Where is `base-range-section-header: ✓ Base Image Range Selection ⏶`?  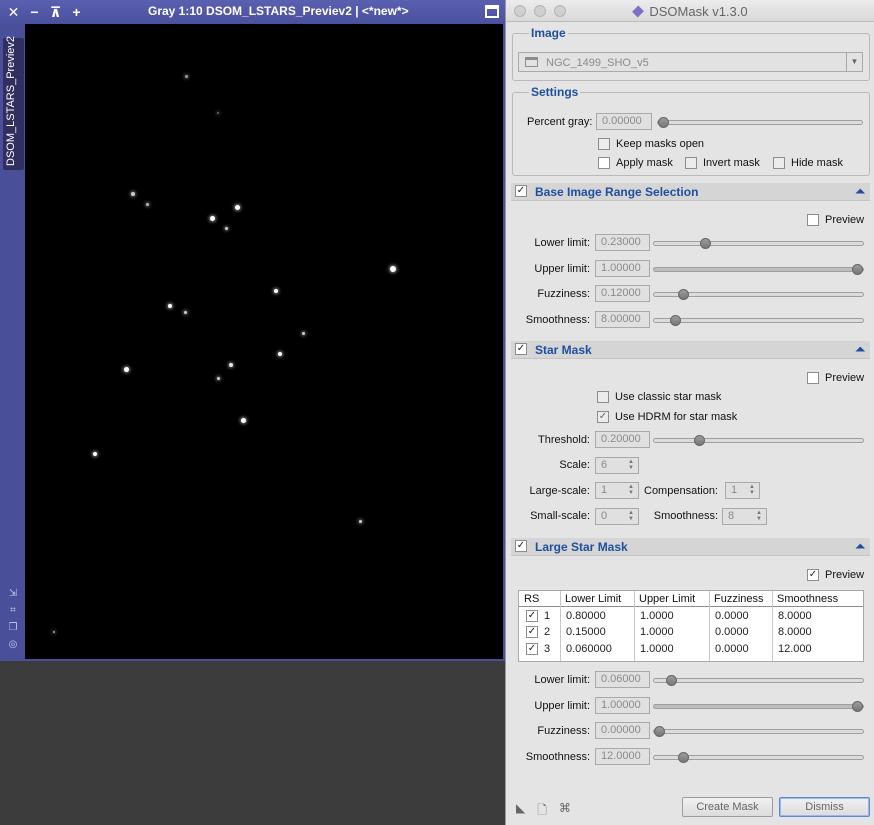 base-range-section-header: ✓ Base Image Range Selection ⏶ is located at coordinates (690, 192).